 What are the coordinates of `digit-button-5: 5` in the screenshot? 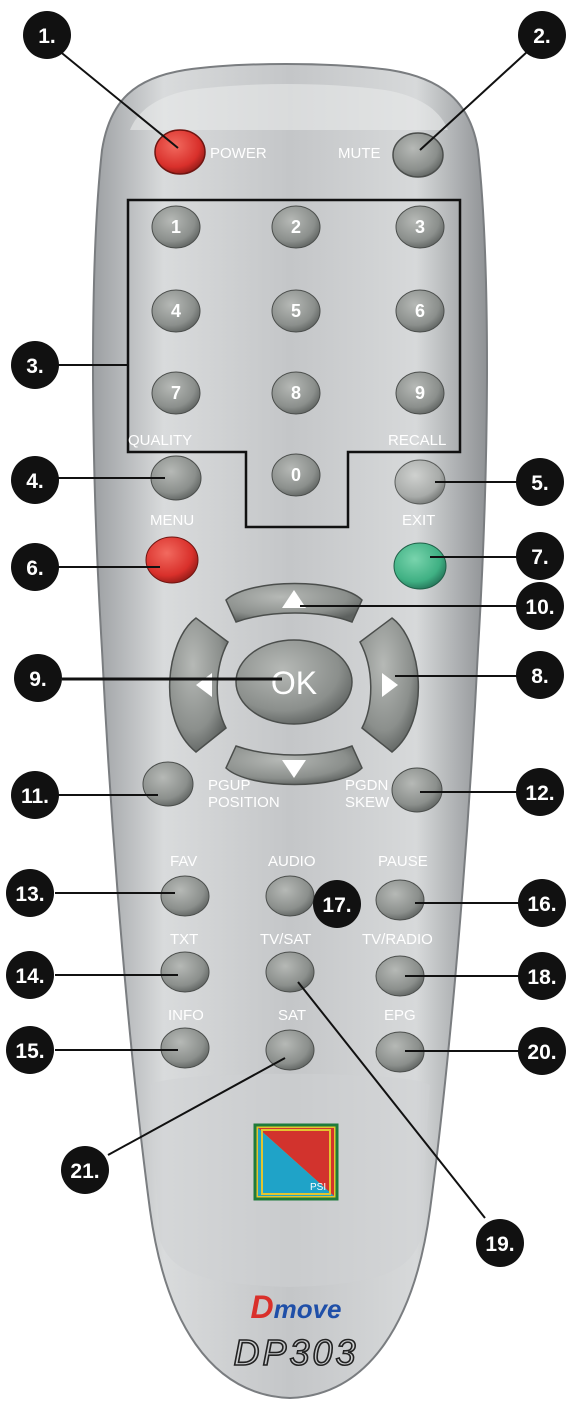 It's located at (296, 311).